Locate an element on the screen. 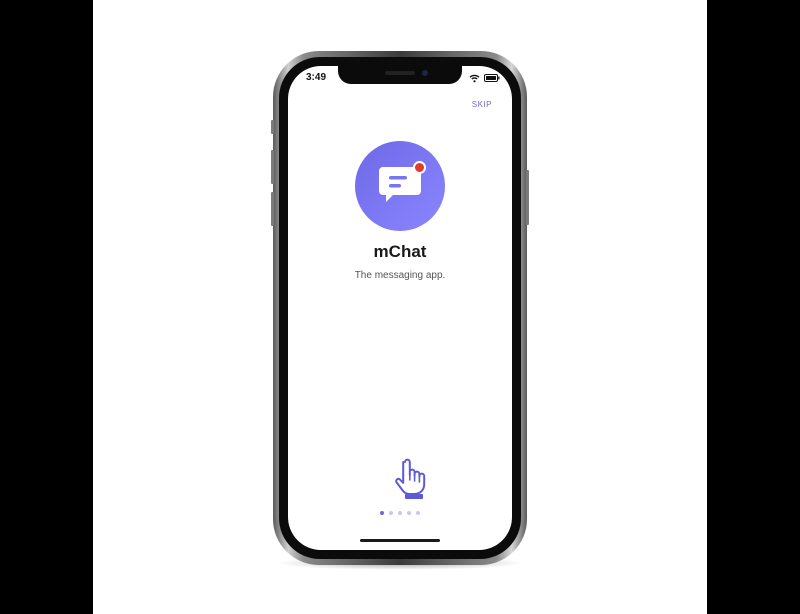 The width and height of the screenshot is (800, 614). status-icons is located at coordinates (484, 78).